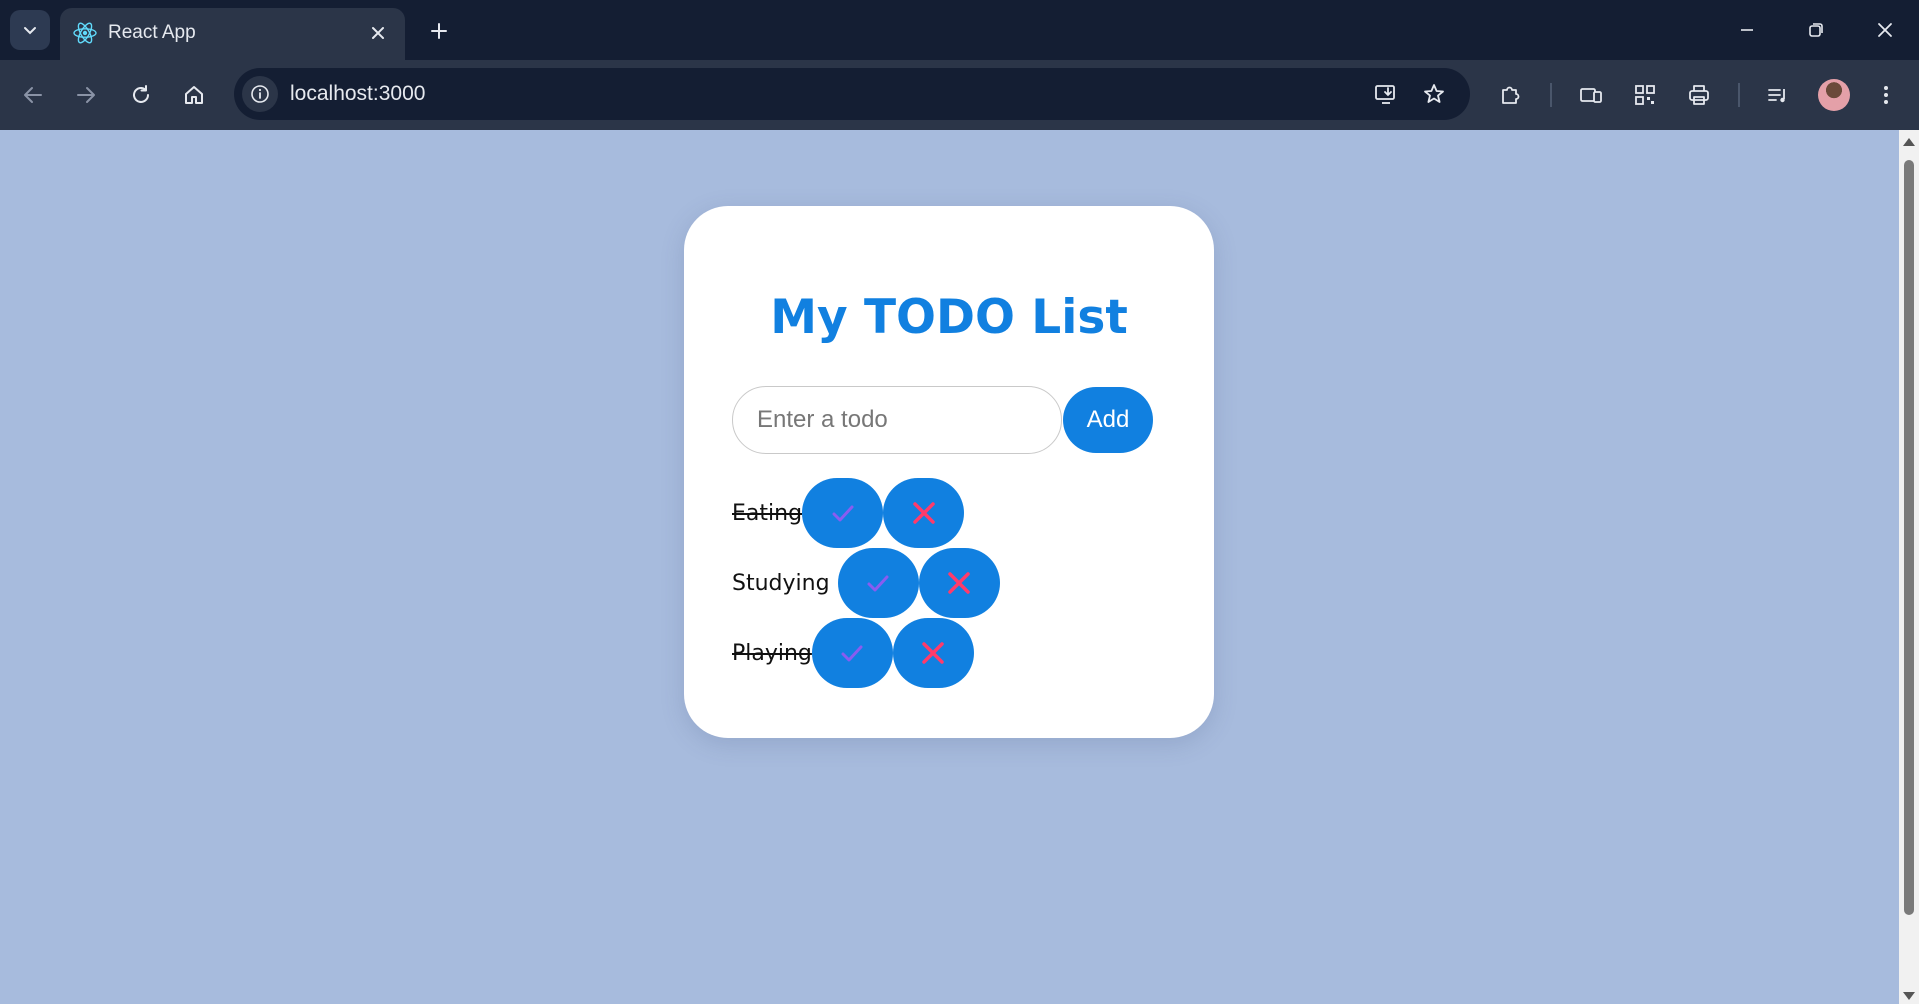 The width and height of the screenshot is (1919, 1004). I want to click on home-icon, so click(194, 95).